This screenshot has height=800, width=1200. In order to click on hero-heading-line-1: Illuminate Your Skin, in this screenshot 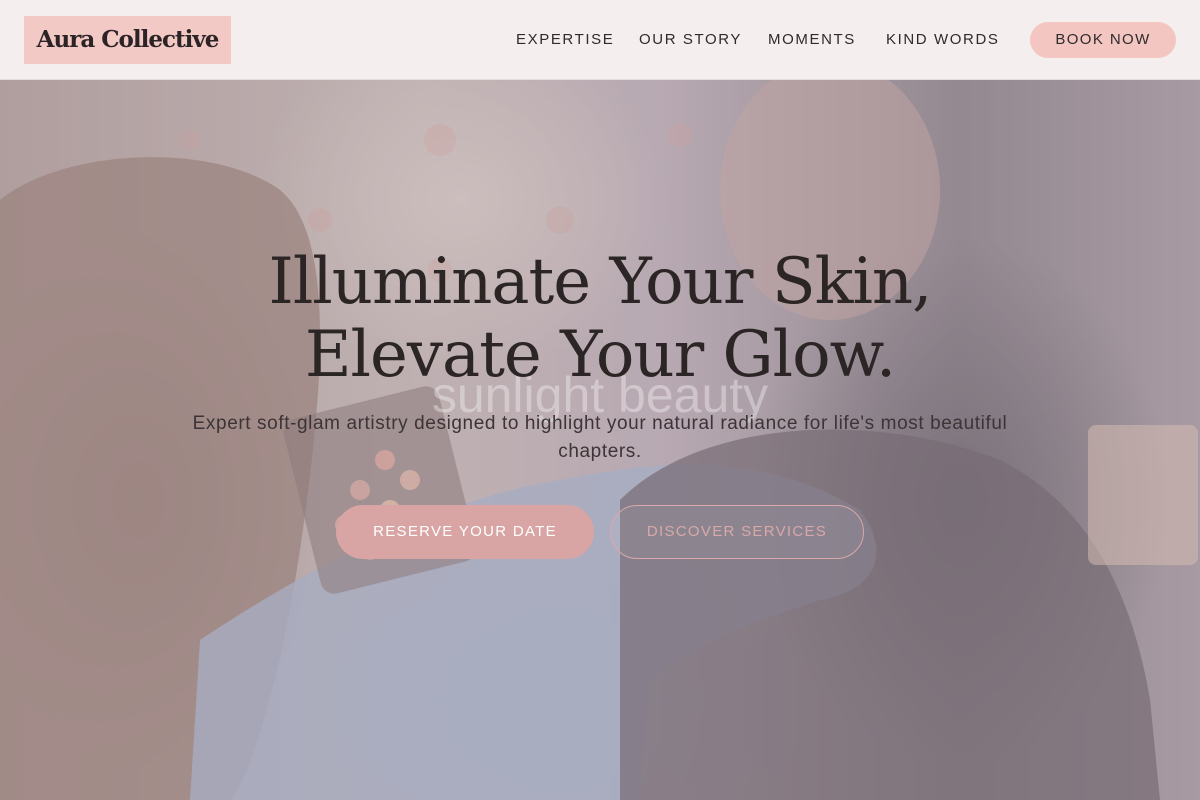, I will do `click(600, 282)`.